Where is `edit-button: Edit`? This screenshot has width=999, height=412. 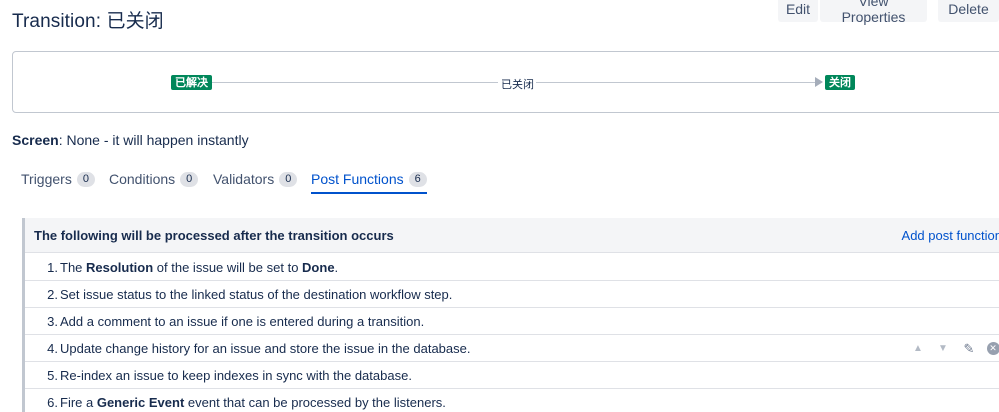
edit-button: Edit is located at coordinates (798, 11).